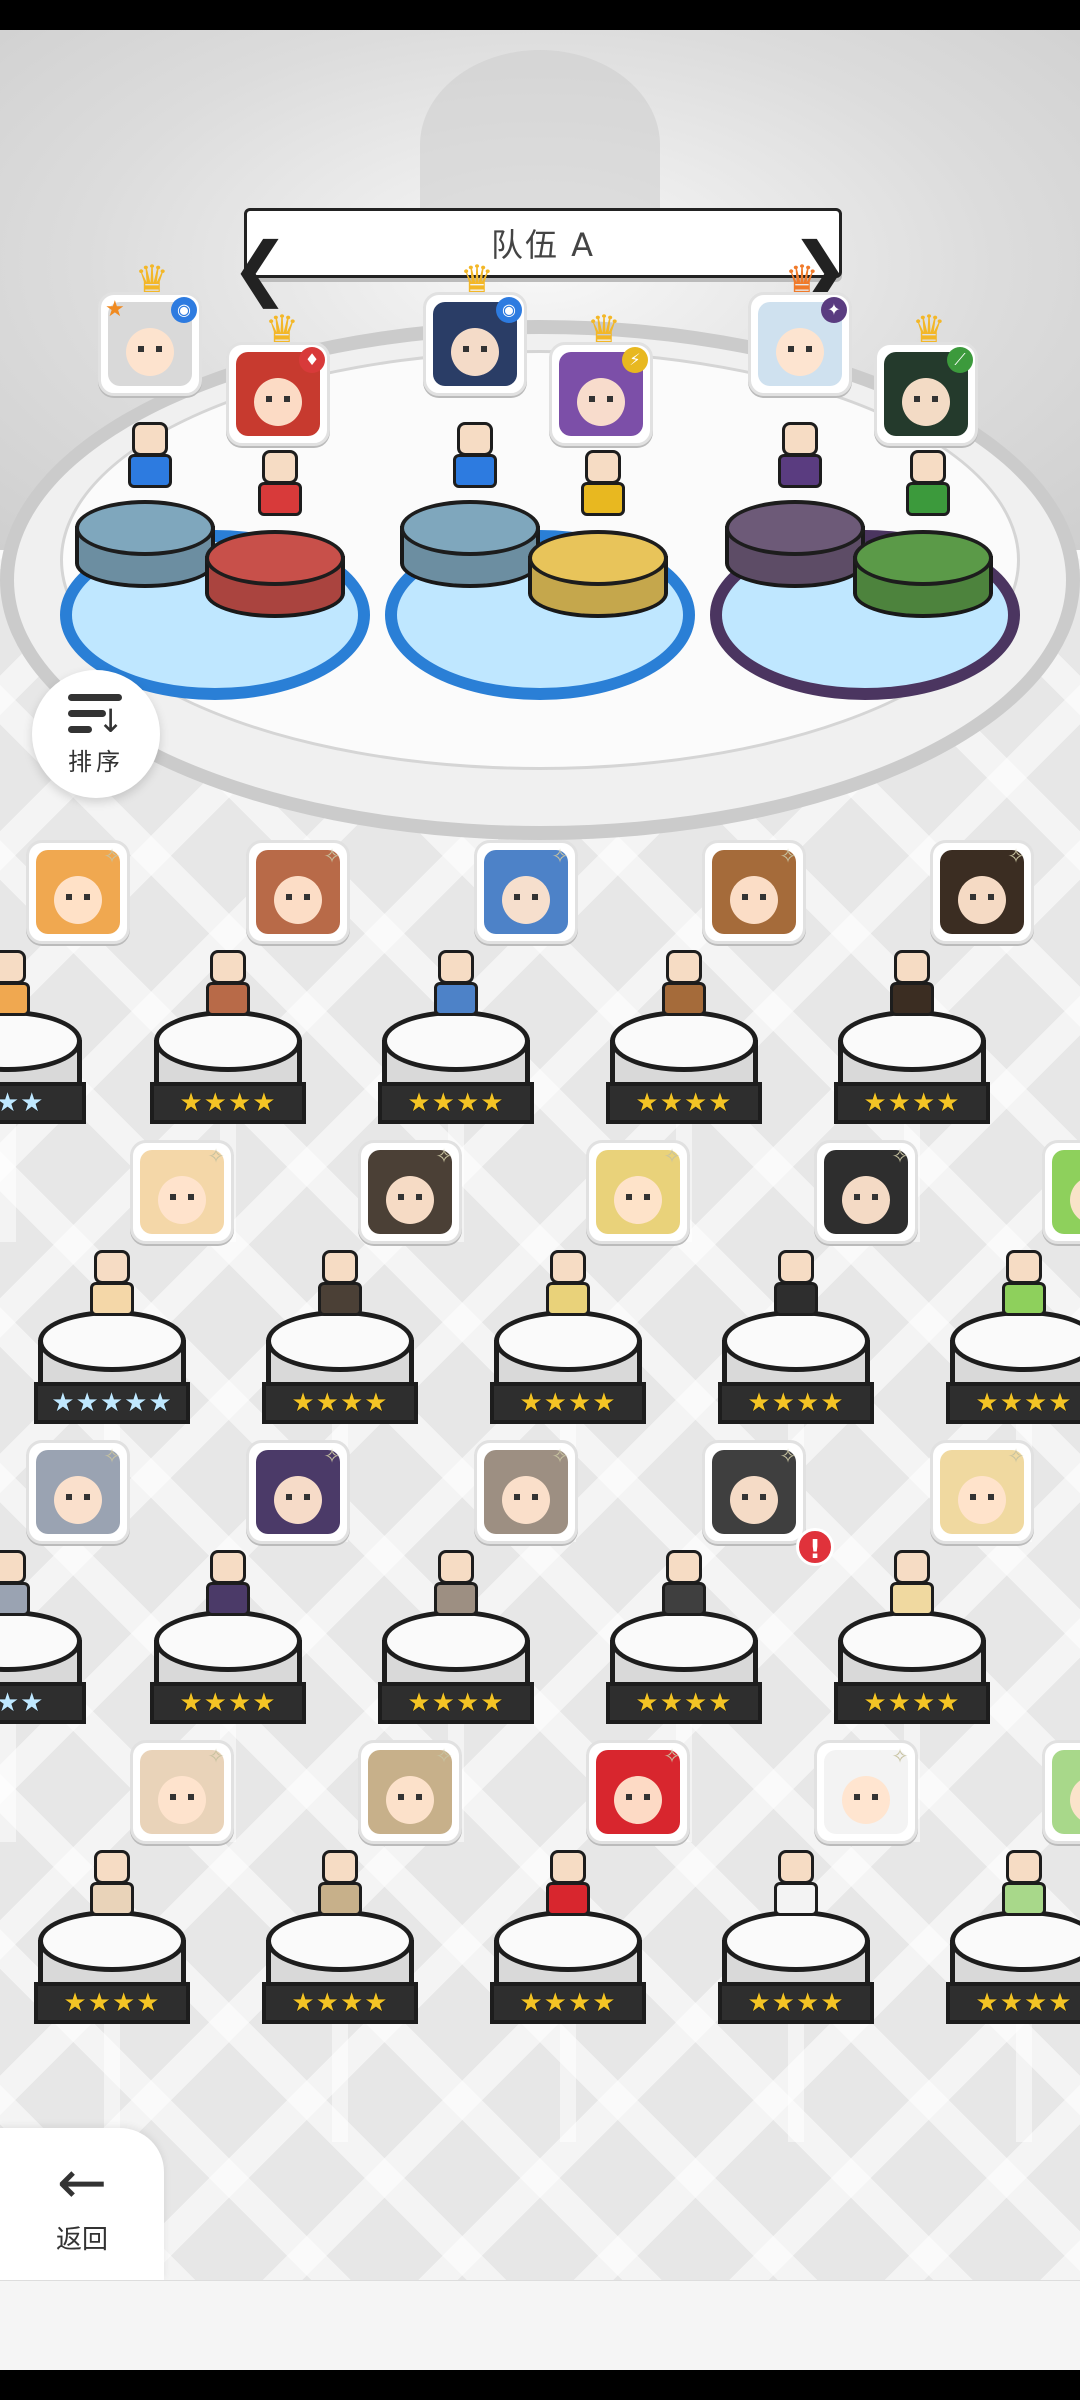 This screenshot has height=2400, width=1080. Describe the element at coordinates (150, 344) in the screenshot. I see `team-hero-portrait: ◉ ★` at that location.